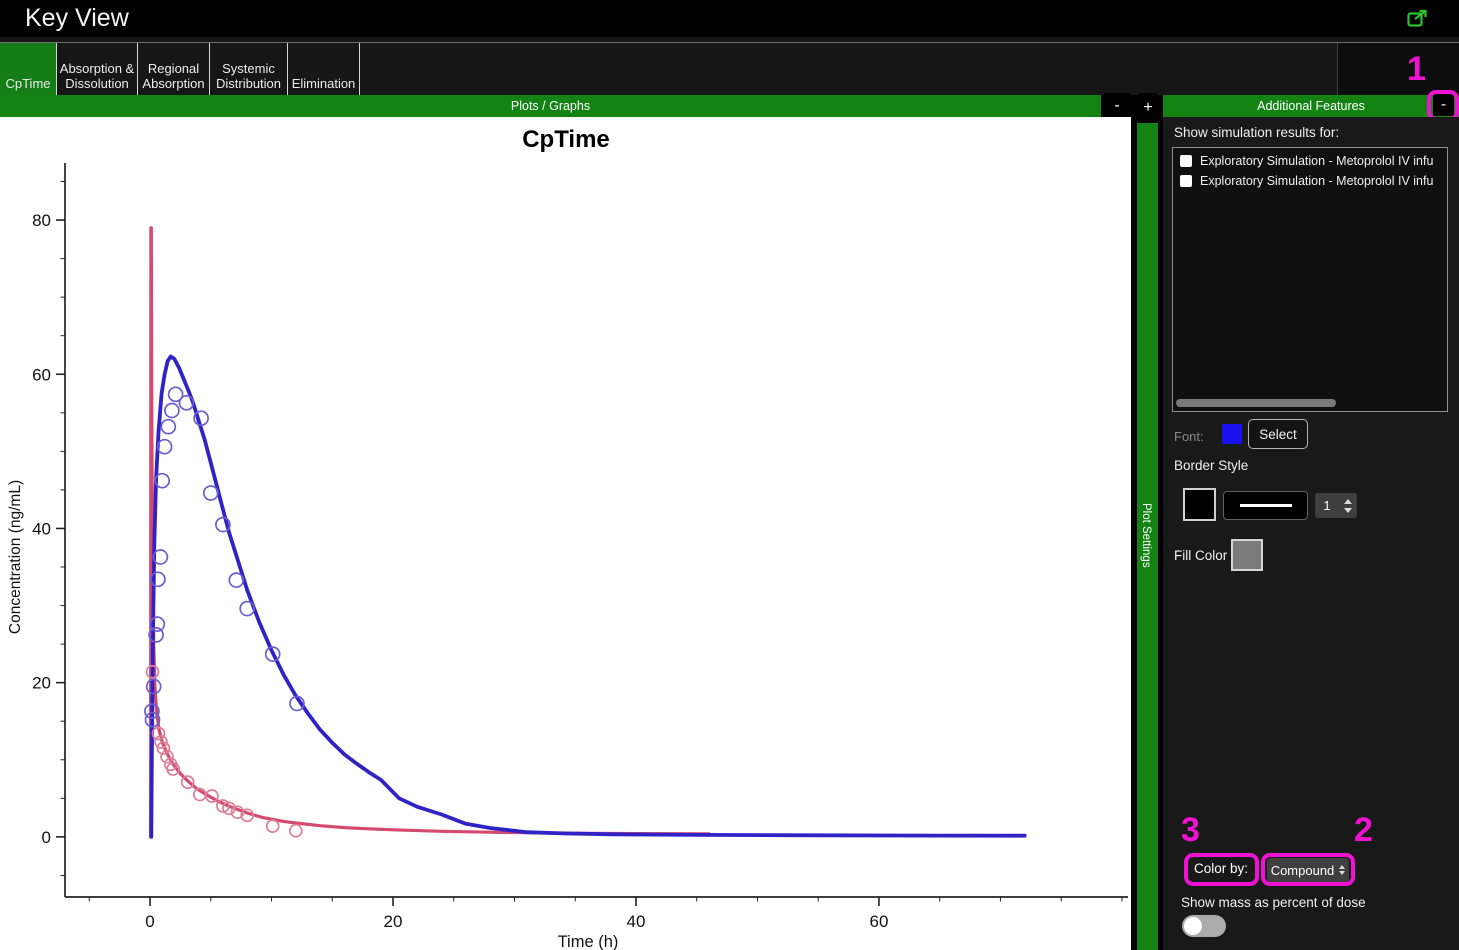  Describe the element at coordinates (1398, 69) in the screenshot. I see `top-right-panel-area` at that location.